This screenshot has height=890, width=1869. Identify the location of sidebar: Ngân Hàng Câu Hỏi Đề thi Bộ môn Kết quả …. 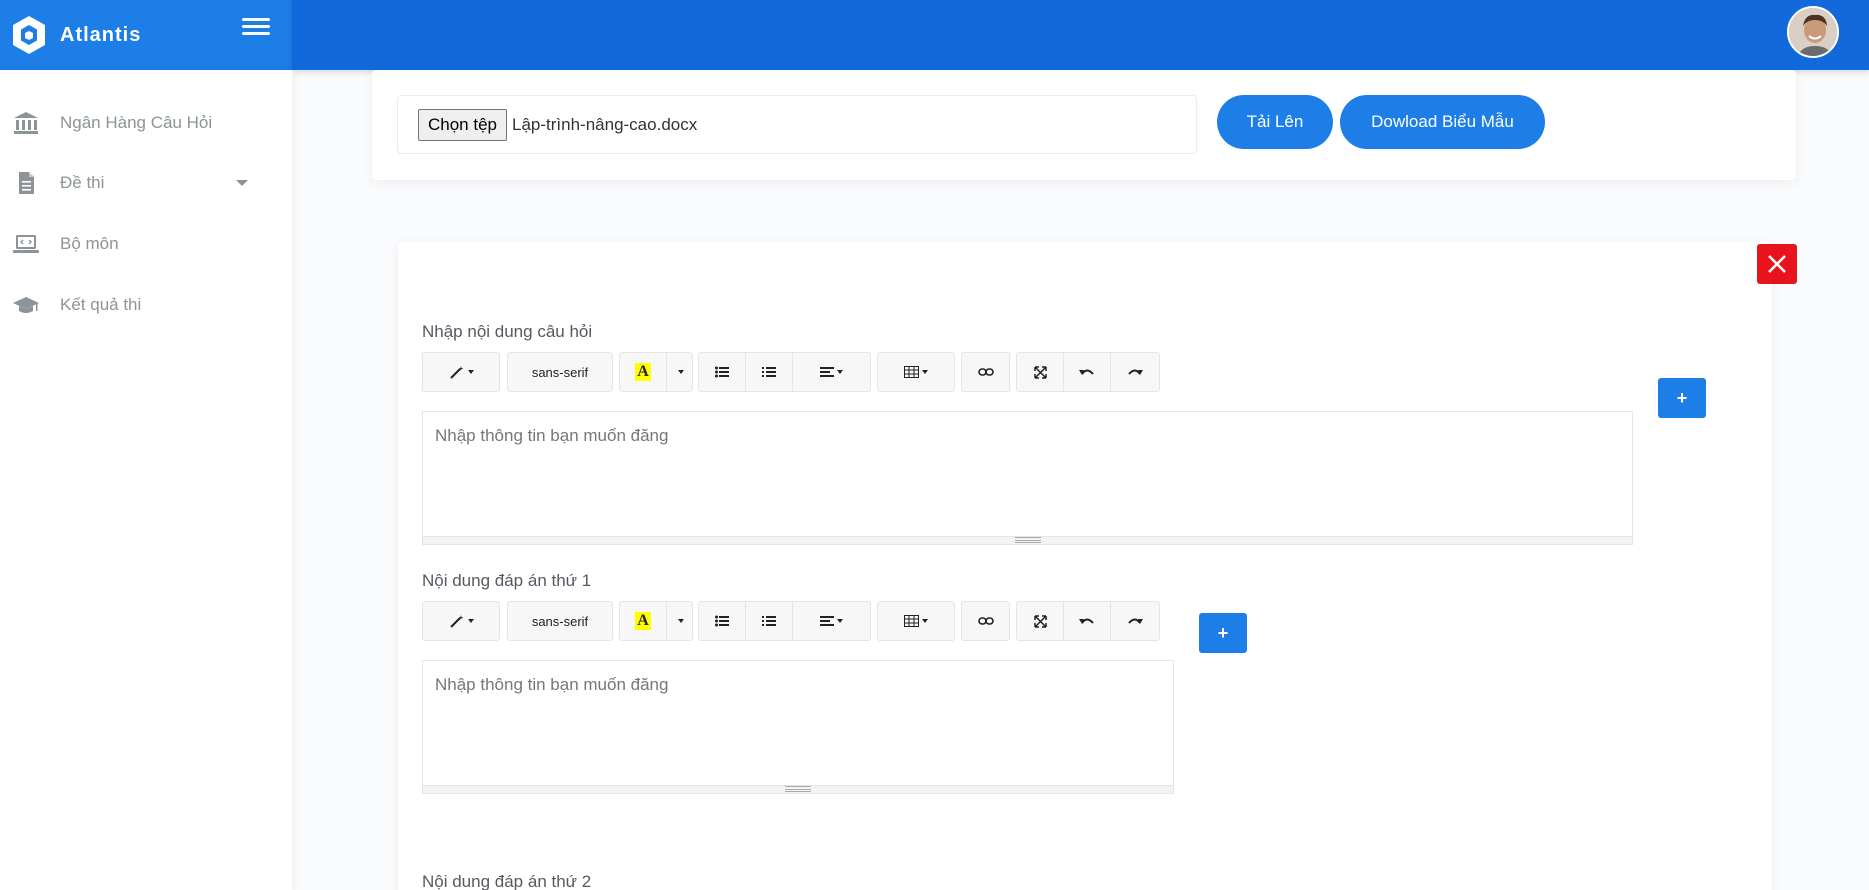
(146, 480).